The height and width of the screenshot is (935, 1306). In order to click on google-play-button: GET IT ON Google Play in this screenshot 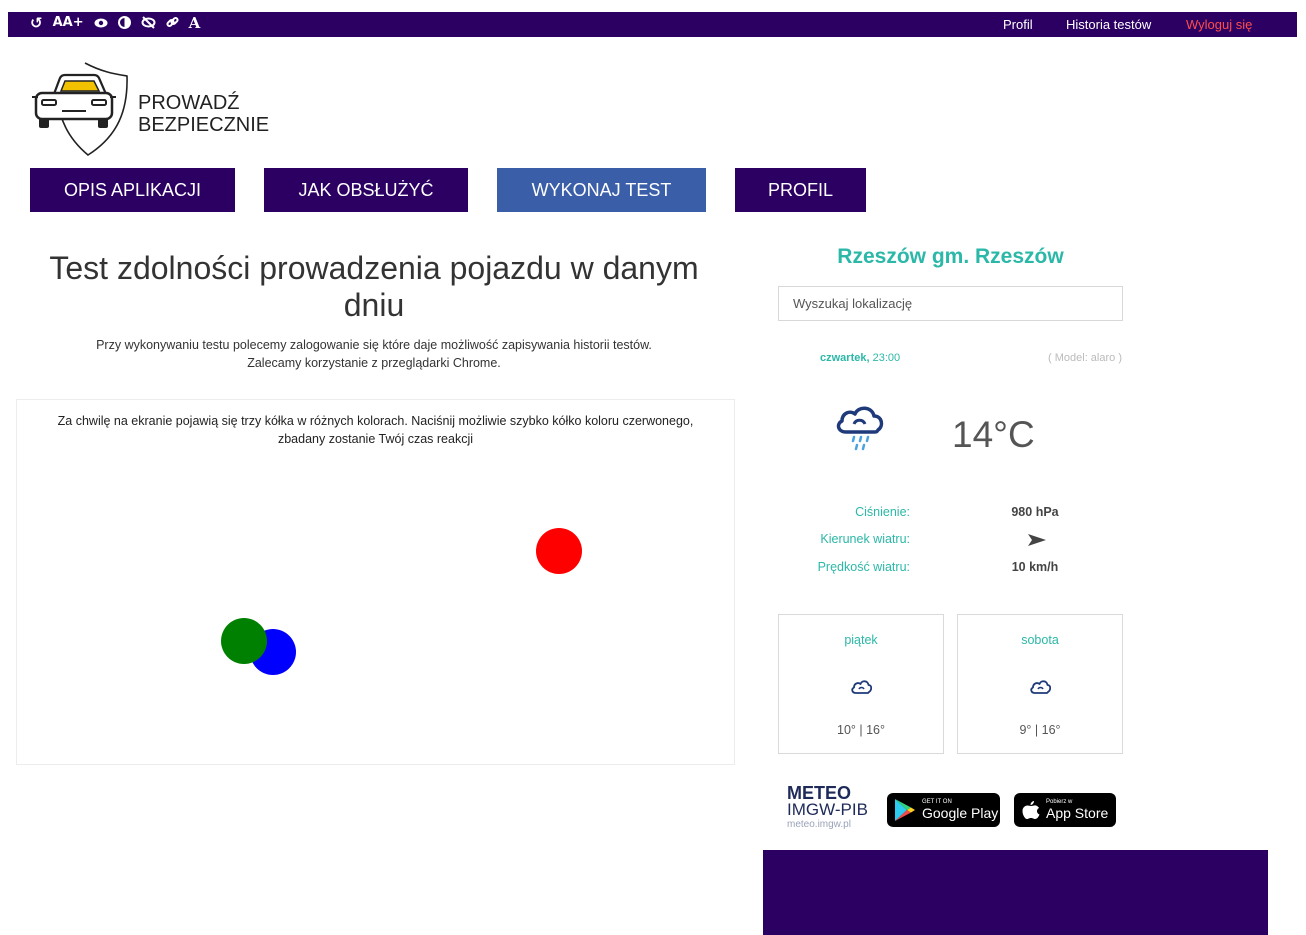, I will do `click(943, 810)`.